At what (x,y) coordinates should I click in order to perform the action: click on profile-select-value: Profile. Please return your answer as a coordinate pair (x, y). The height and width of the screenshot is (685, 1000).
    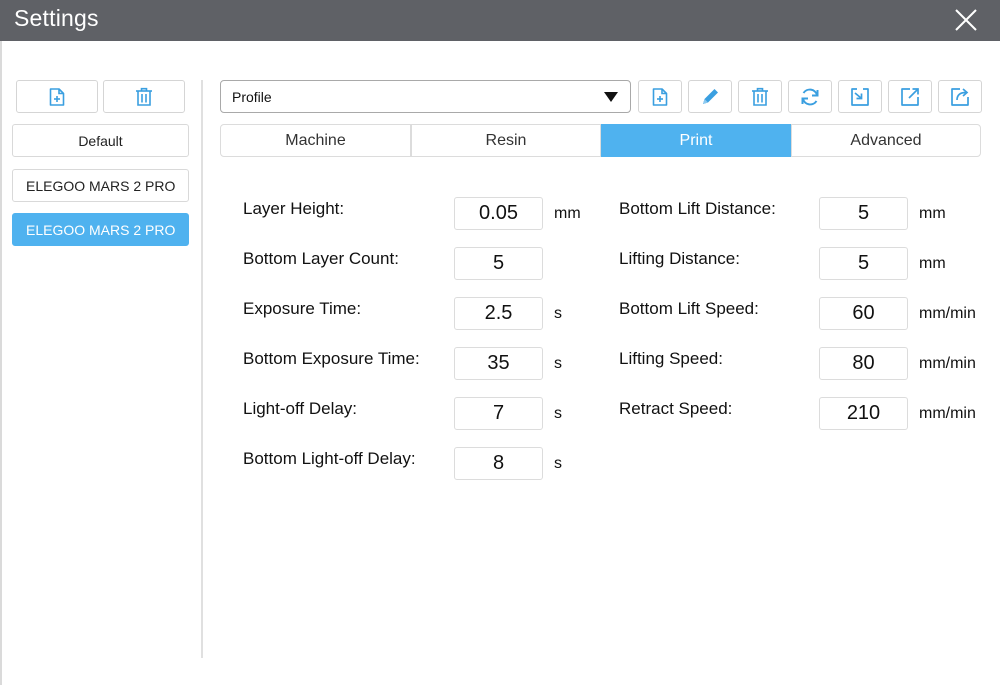
    Looking at the image, I should click on (252, 97).